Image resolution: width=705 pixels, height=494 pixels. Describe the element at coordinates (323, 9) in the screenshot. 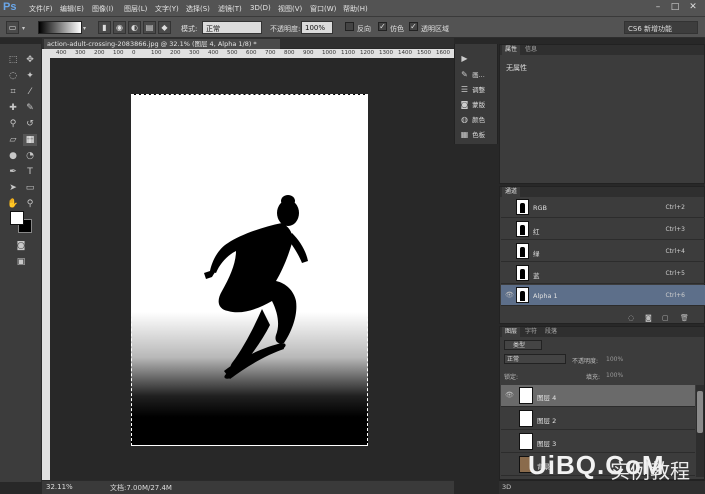

I see `menu-window: 窗口(W)` at that location.